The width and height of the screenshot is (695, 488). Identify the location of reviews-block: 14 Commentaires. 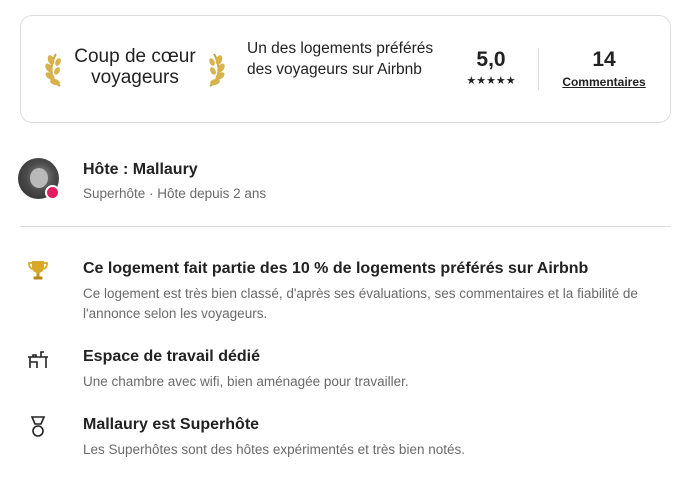
(604, 69).